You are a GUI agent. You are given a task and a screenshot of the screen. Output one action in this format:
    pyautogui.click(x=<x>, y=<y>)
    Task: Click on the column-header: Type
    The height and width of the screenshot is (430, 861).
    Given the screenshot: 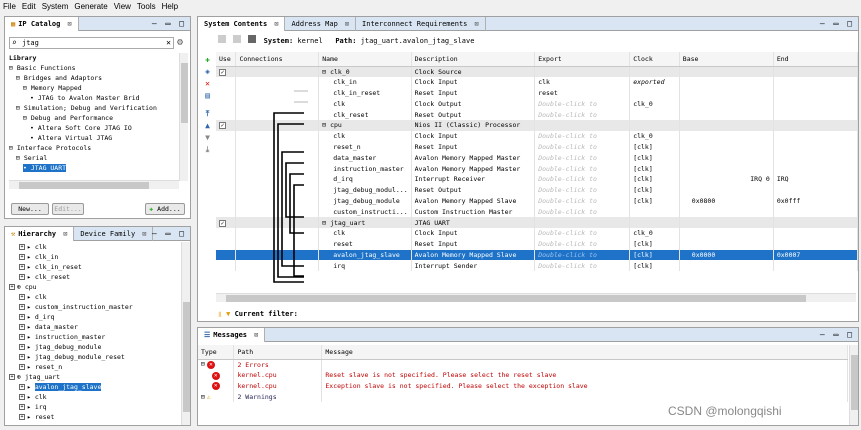 What is the action you would take?
    pyautogui.click(x=216, y=352)
    